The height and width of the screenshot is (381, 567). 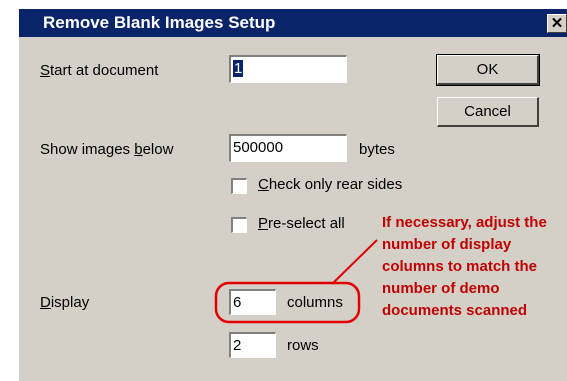 I want to click on annotation-overlay, so click(x=296, y=281).